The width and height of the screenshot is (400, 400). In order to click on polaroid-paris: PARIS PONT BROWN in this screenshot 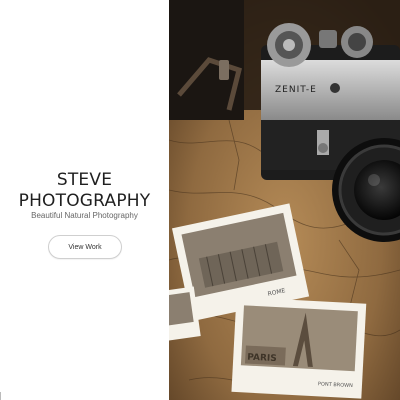, I will do `click(299, 347)`.